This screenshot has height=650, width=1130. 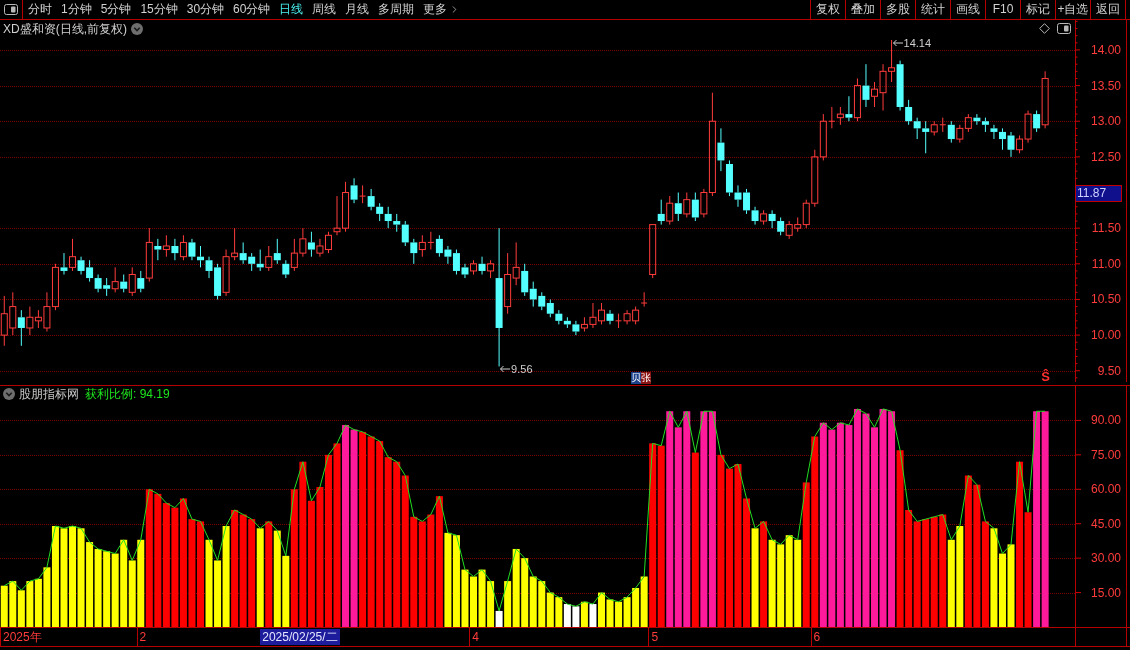 What do you see at coordinates (396, 9) in the screenshot?
I see `period-tab: 多周期` at bounding box center [396, 9].